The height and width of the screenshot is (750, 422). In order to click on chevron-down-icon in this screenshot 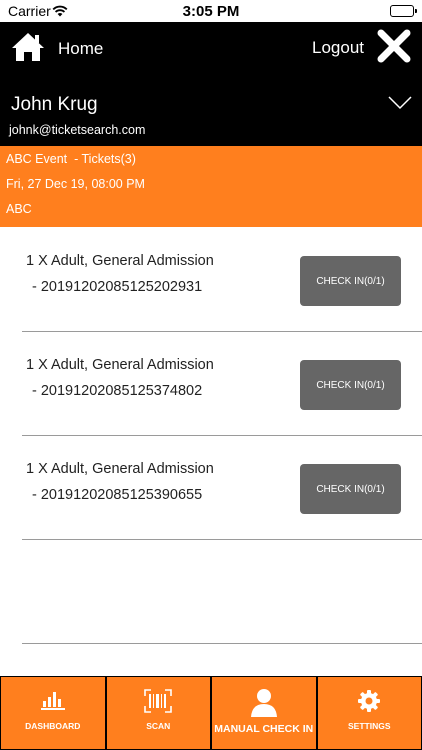, I will do `click(400, 105)`.